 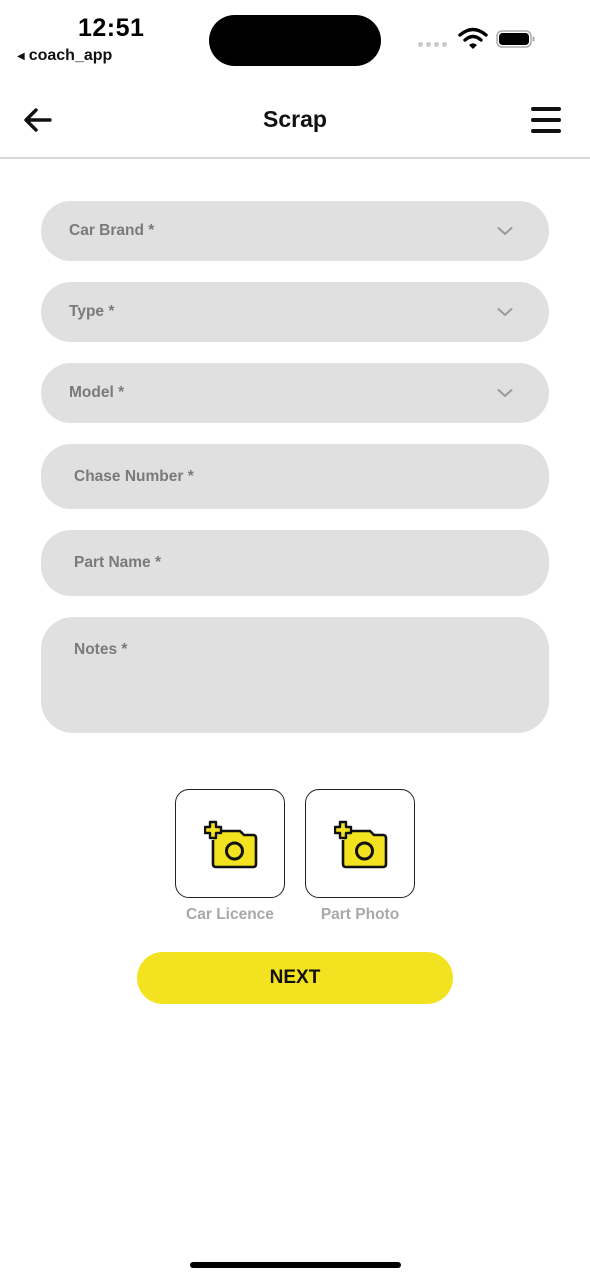 I want to click on part-photo-label: Part Photo, so click(x=360, y=914).